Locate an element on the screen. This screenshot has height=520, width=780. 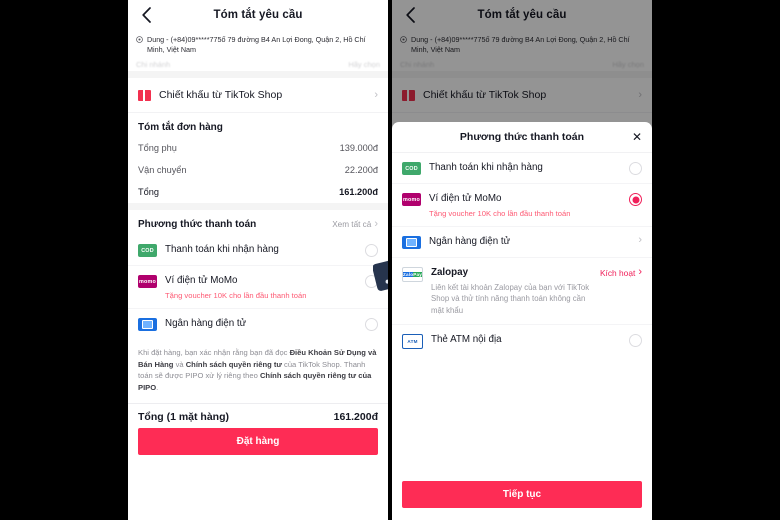
momo-radio-selected is located at coordinates (635, 199).